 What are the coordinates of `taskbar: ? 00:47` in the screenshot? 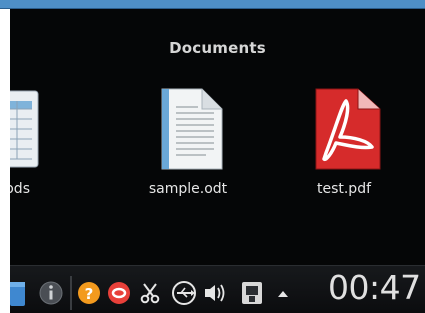 It's located at (217, 289).